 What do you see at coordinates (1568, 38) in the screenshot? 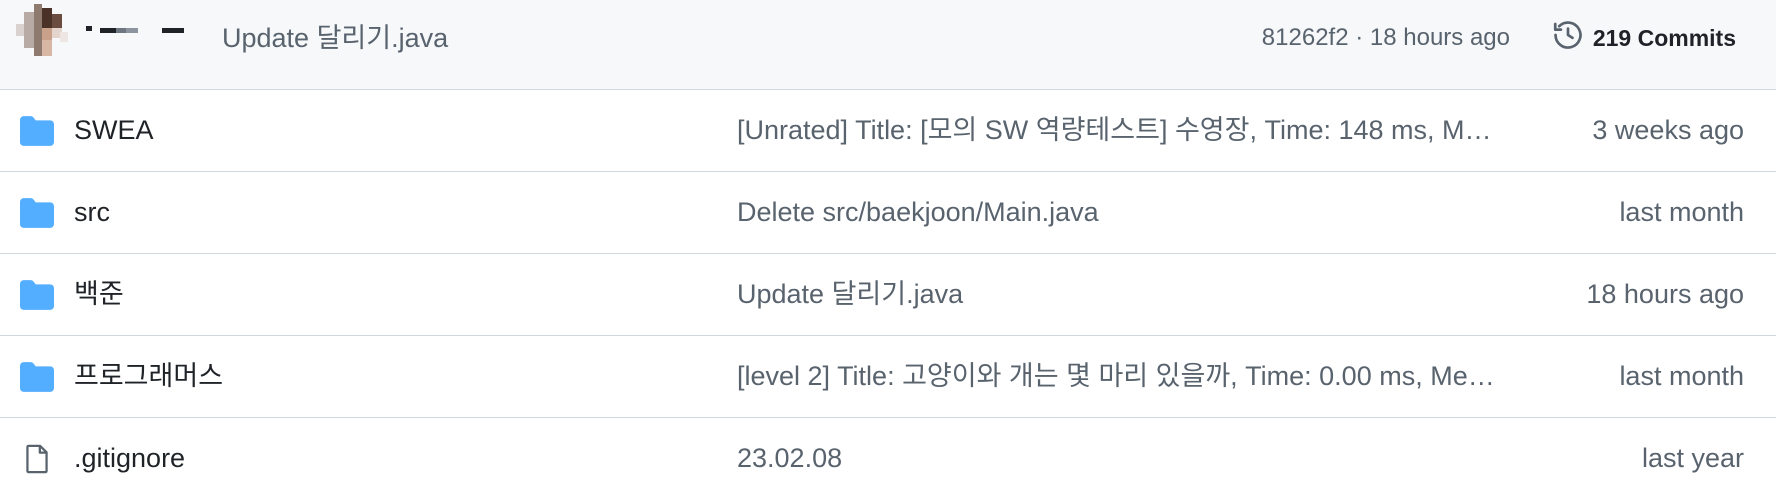
I see `history-icon` at bounding box center [1568, 38].